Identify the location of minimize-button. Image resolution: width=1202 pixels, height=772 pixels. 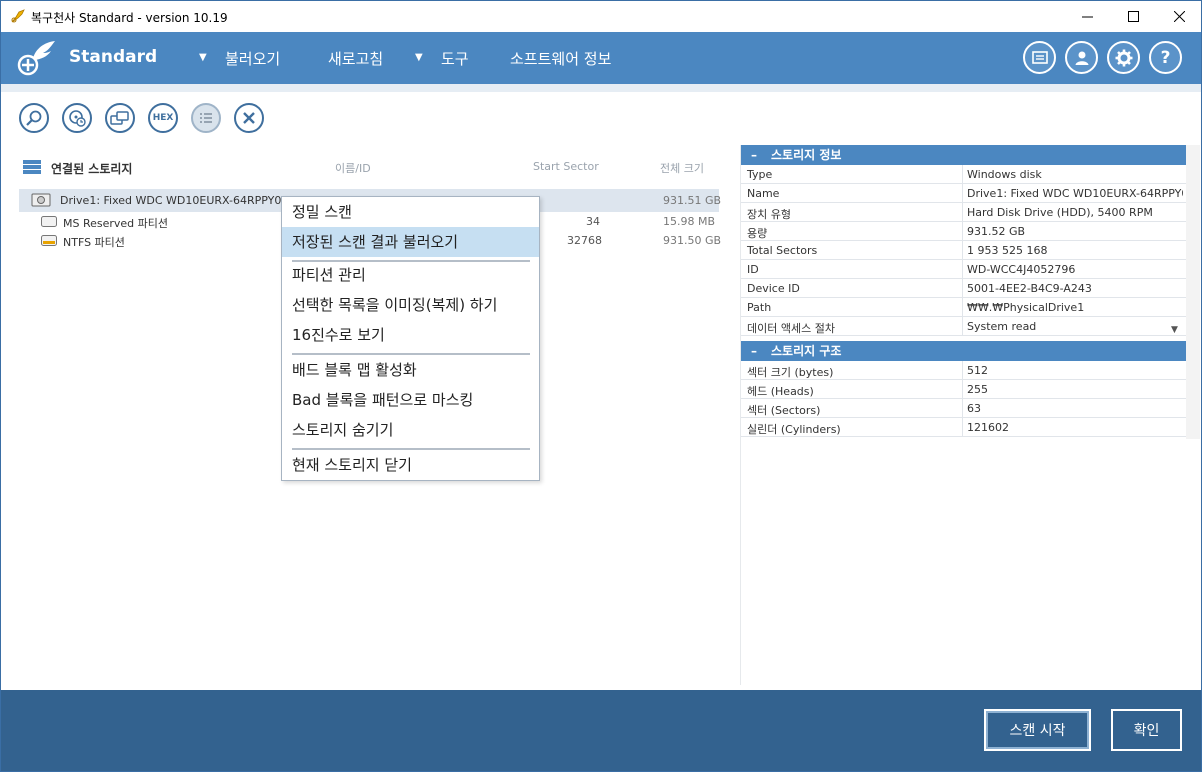
(1087, 16).